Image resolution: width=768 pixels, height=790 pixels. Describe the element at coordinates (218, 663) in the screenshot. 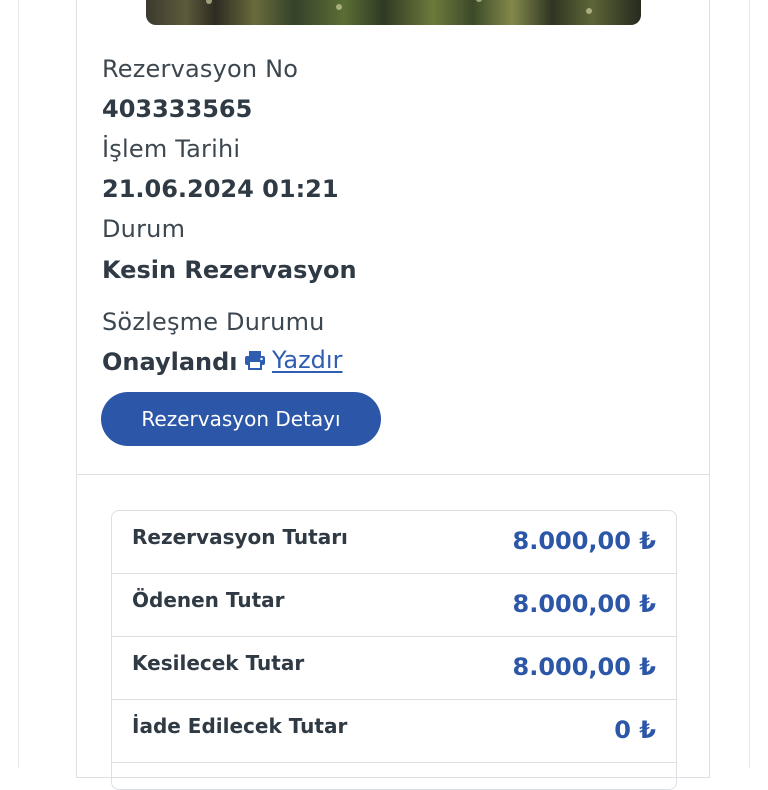

I see `amount-label: Kesilecek Tutar` at that location.